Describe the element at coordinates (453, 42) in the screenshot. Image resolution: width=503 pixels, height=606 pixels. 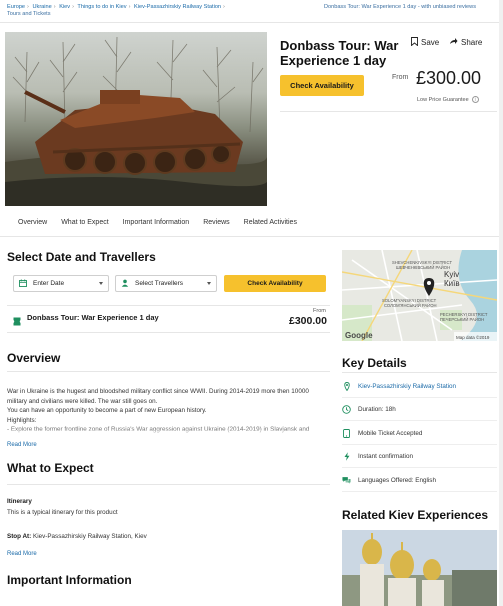
I see `share-icon` at that location.